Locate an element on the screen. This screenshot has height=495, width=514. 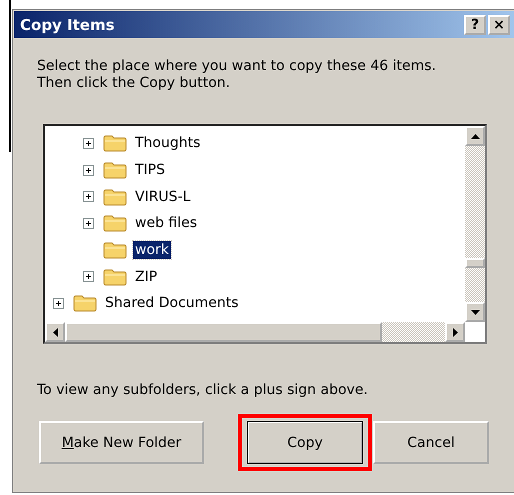
window-title: Copy Items is located at coordinates (67, 25).